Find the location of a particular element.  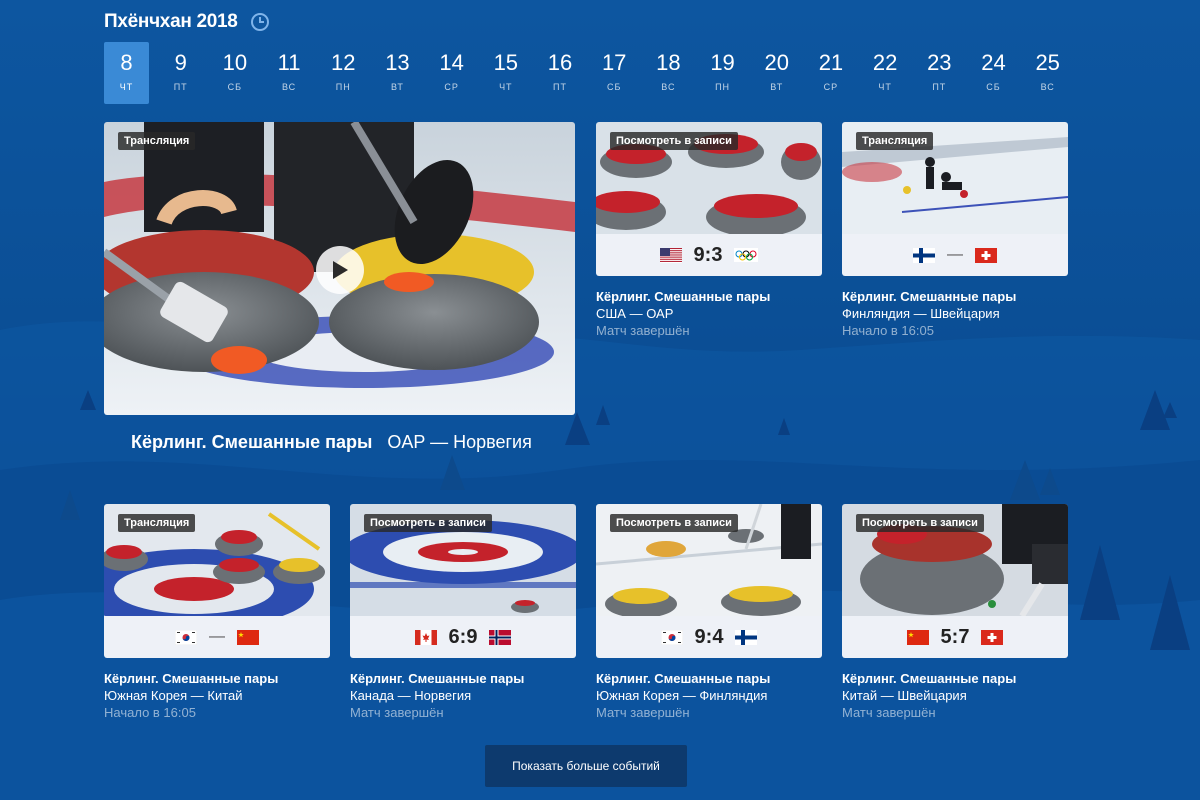

day-tab: 10 СБ is located at coordinates (234, 73).